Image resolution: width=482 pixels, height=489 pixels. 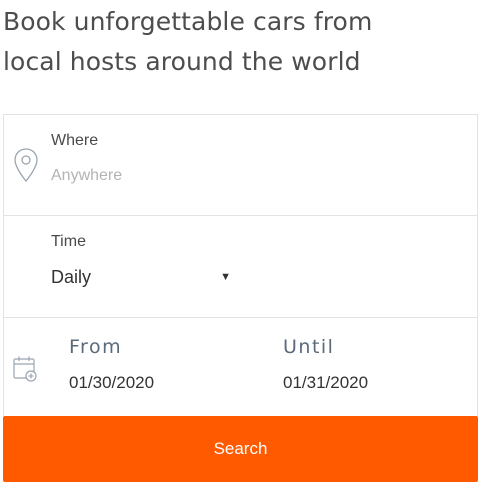 What do you see at coordinates (182, 61) in the screenshot?
I see `headline-line-2: local hosts around the world` at bounding box center [182, 61].